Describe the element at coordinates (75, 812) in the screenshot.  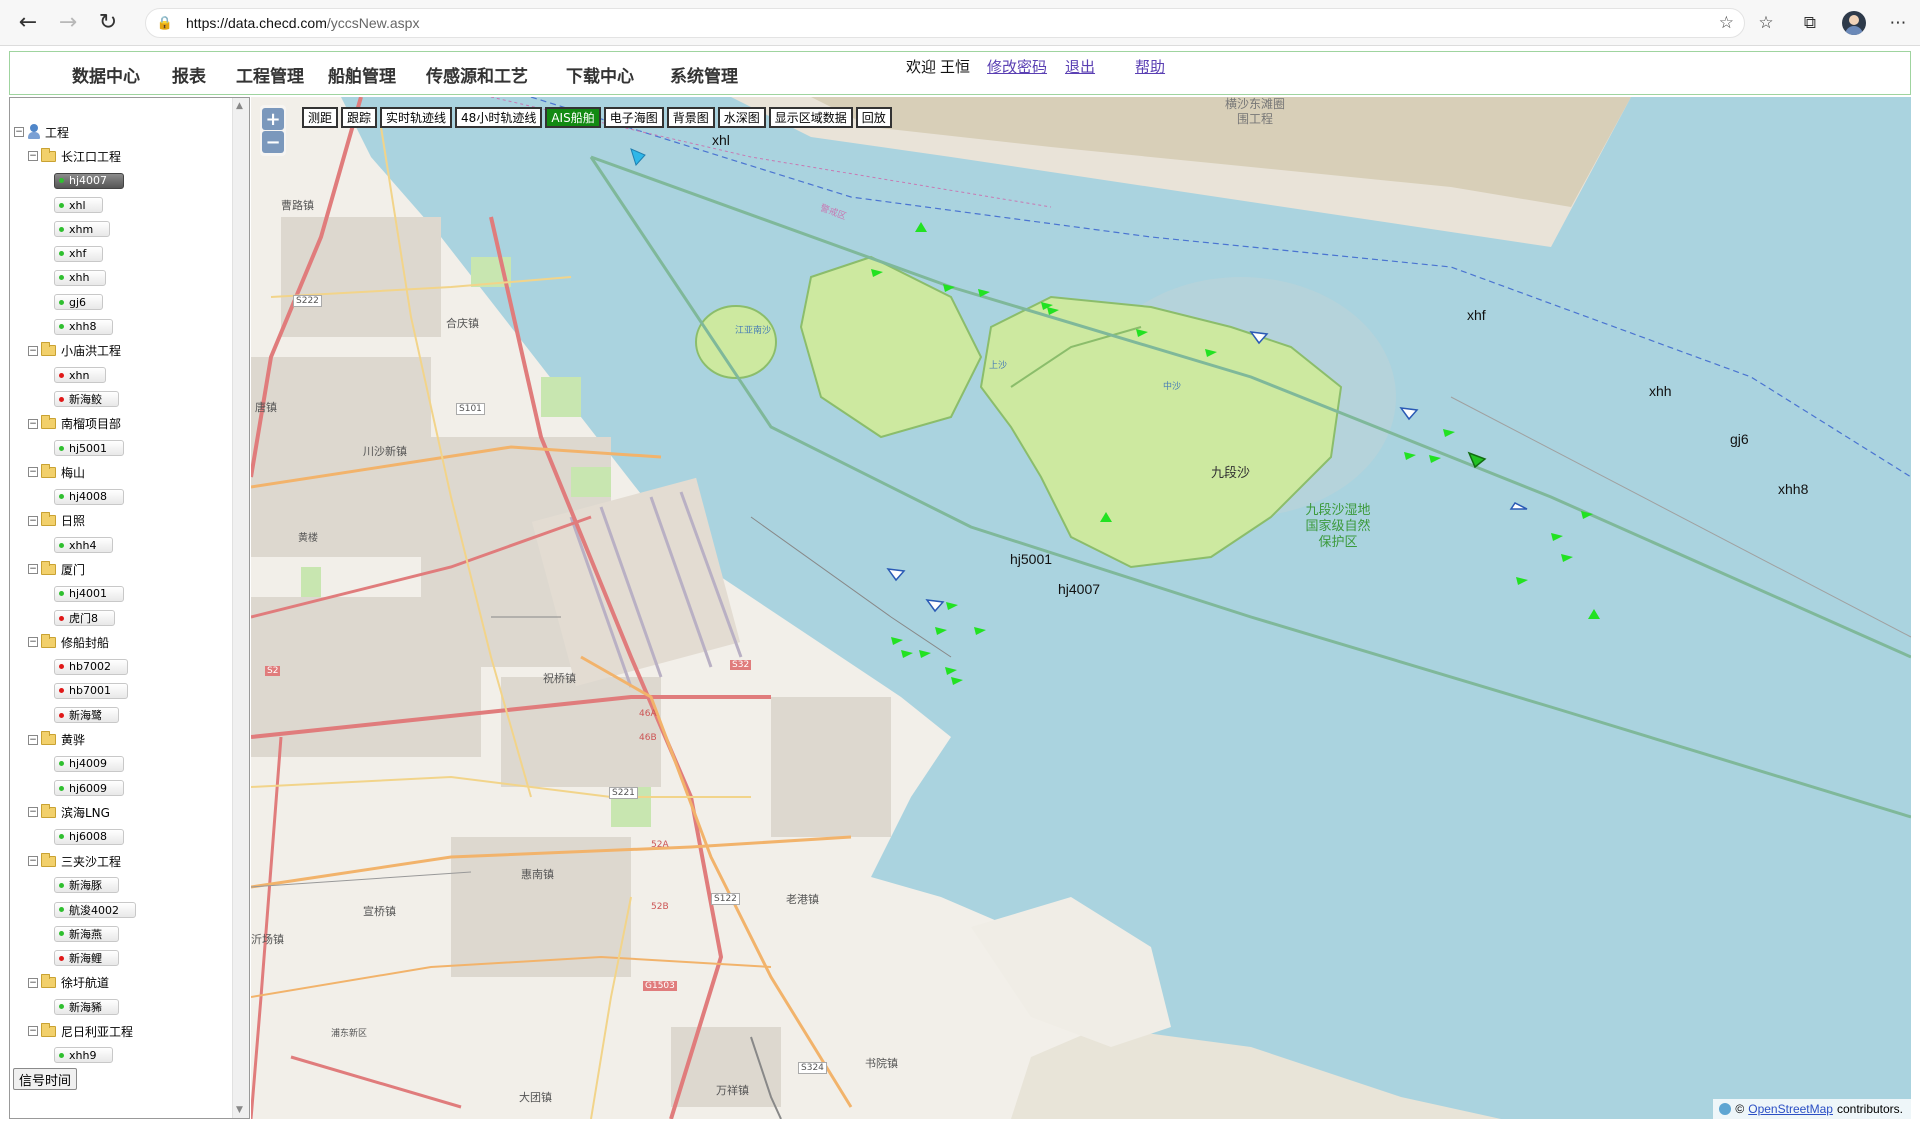
I see `tree-group: − 滨海LNG` at that location.